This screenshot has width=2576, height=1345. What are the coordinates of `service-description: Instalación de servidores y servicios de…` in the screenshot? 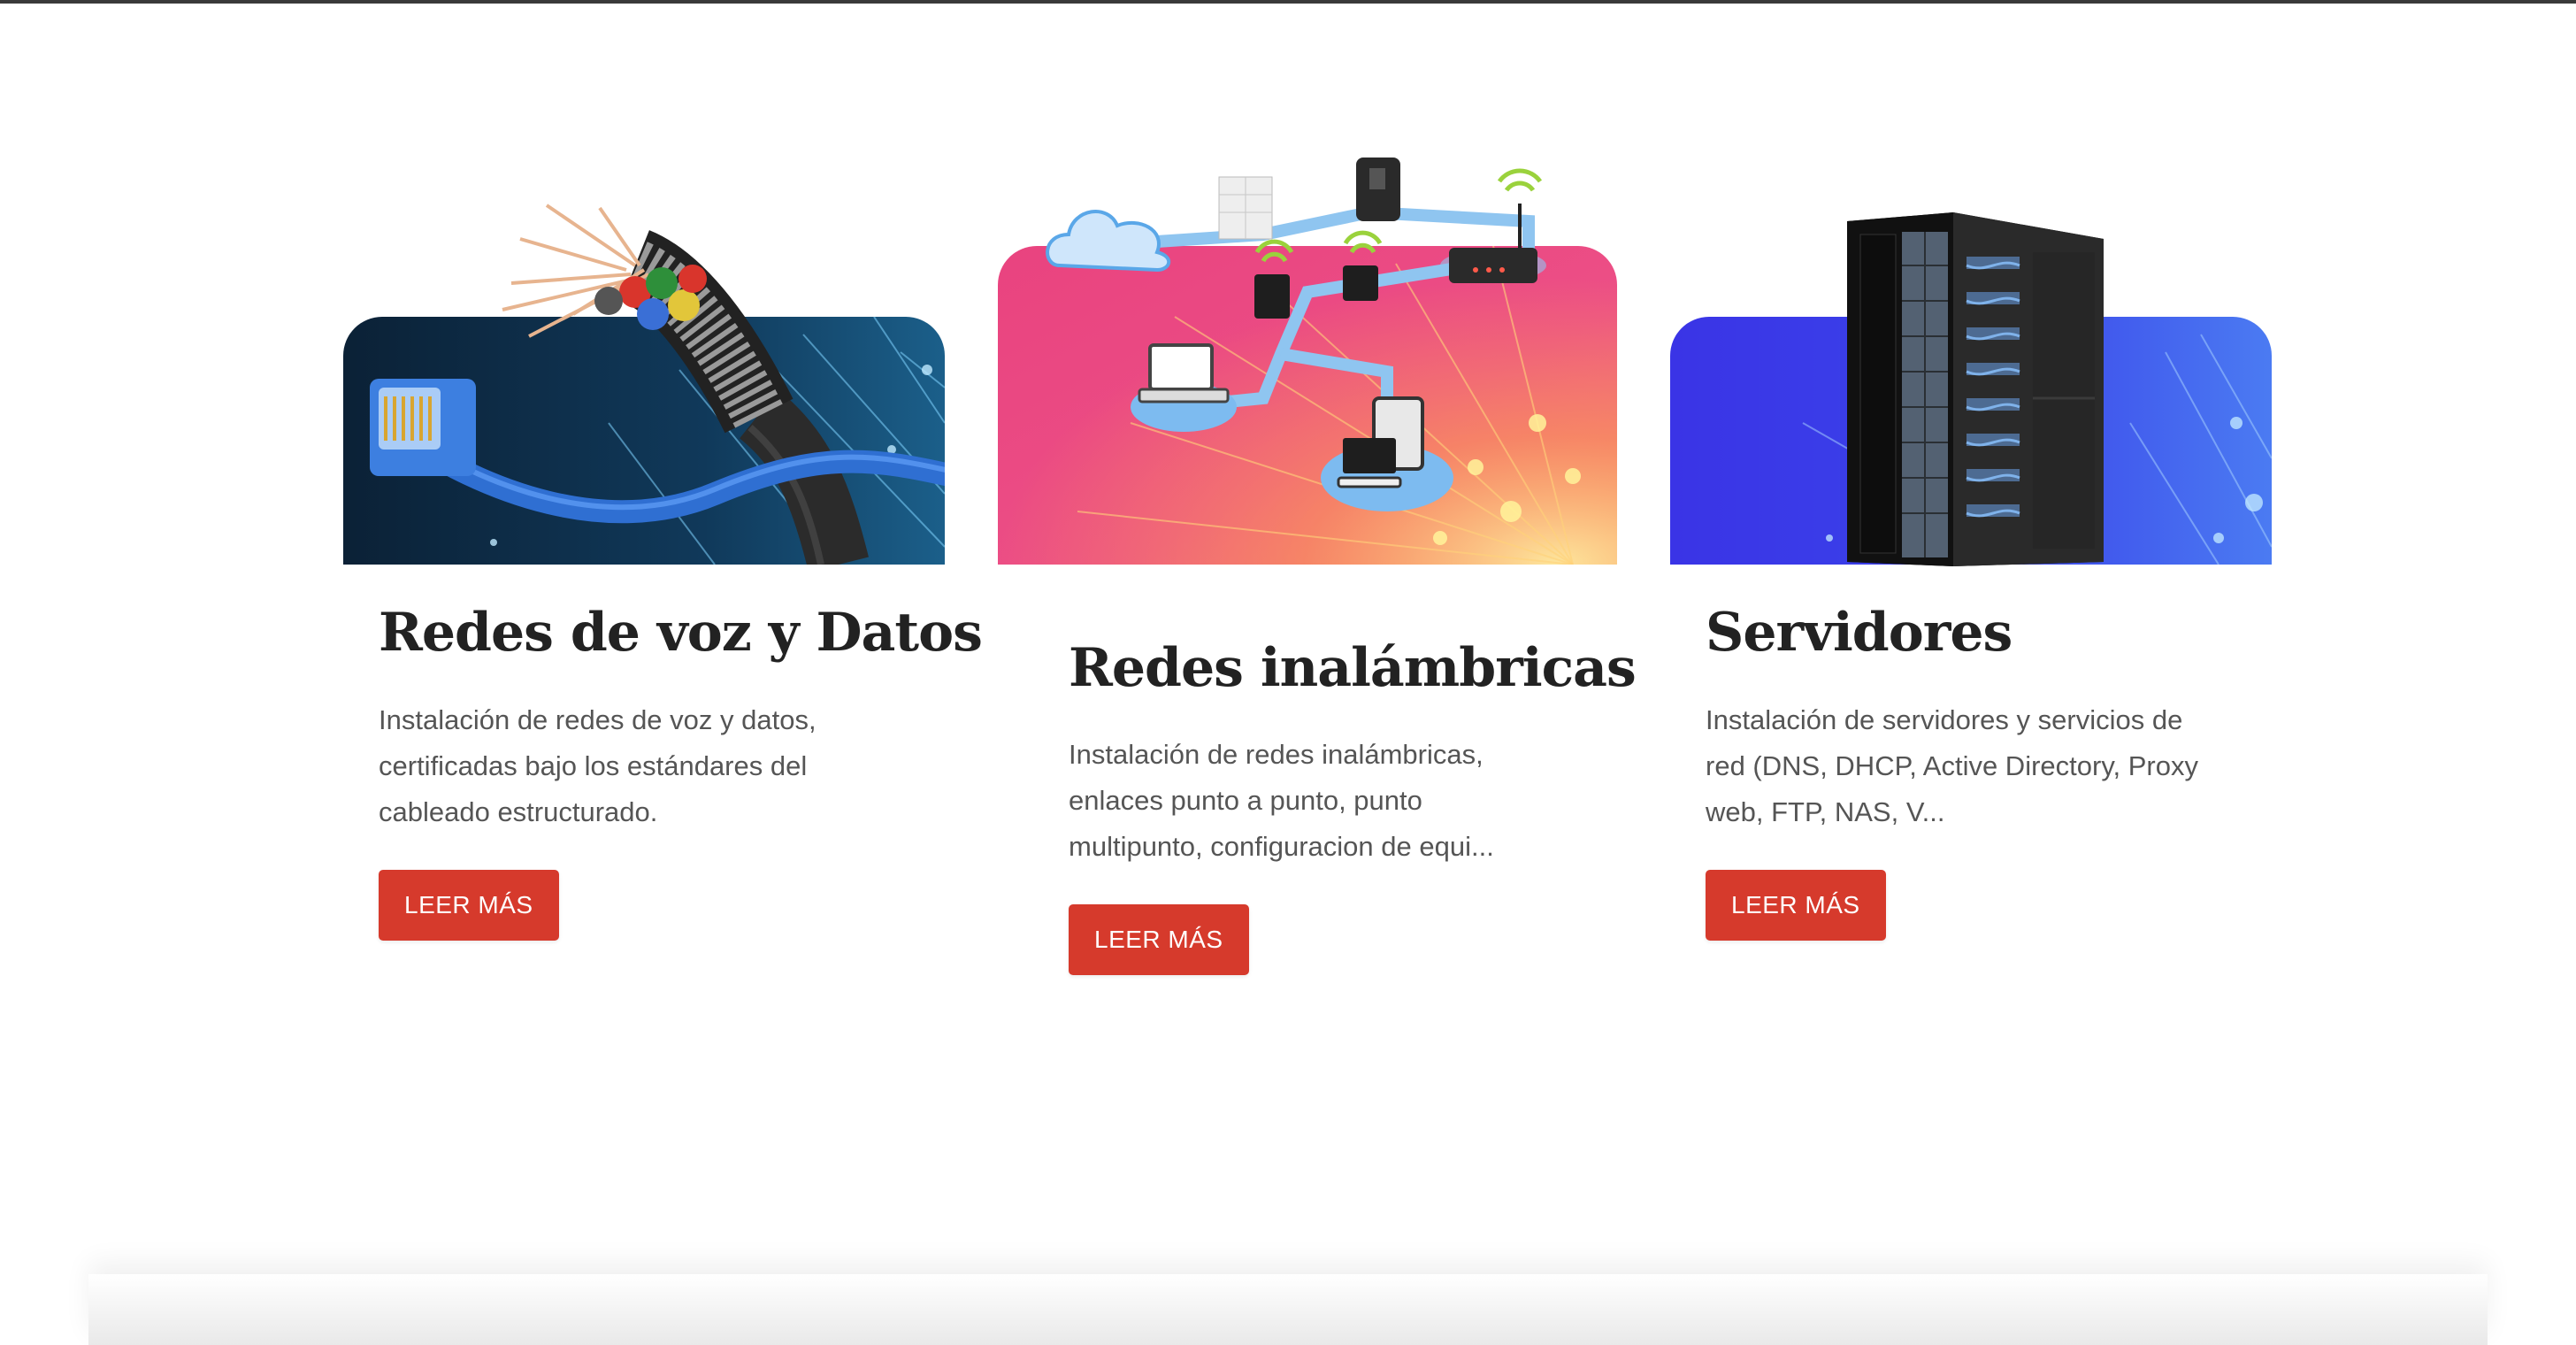 It's located at (1952, 765).